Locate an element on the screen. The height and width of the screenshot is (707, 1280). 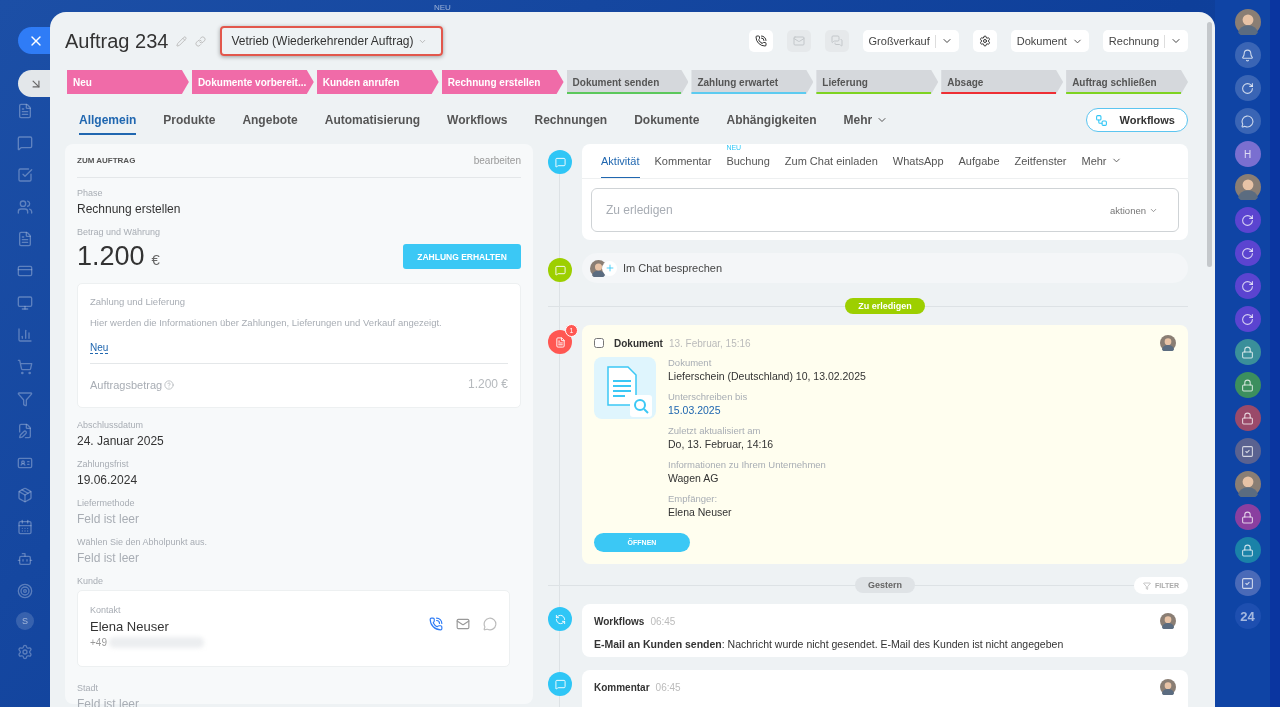
phone-icon is located at coordinates (436, 624).